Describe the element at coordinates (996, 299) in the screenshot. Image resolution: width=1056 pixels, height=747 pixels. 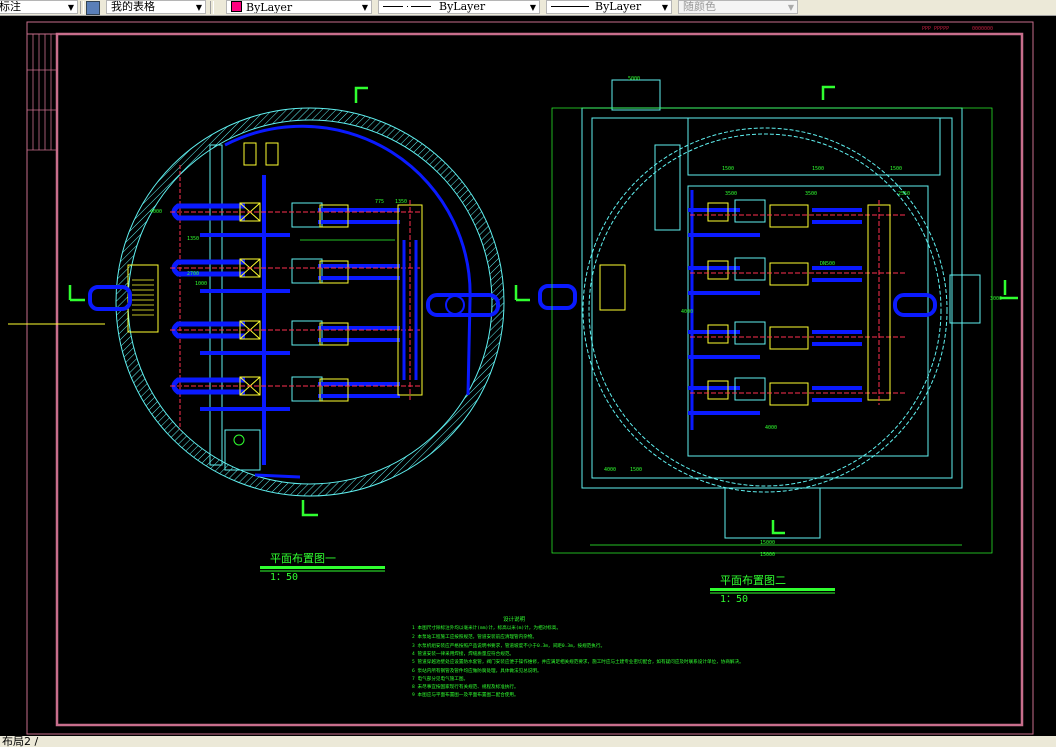
I see `dimension-label: 3000` at that location.